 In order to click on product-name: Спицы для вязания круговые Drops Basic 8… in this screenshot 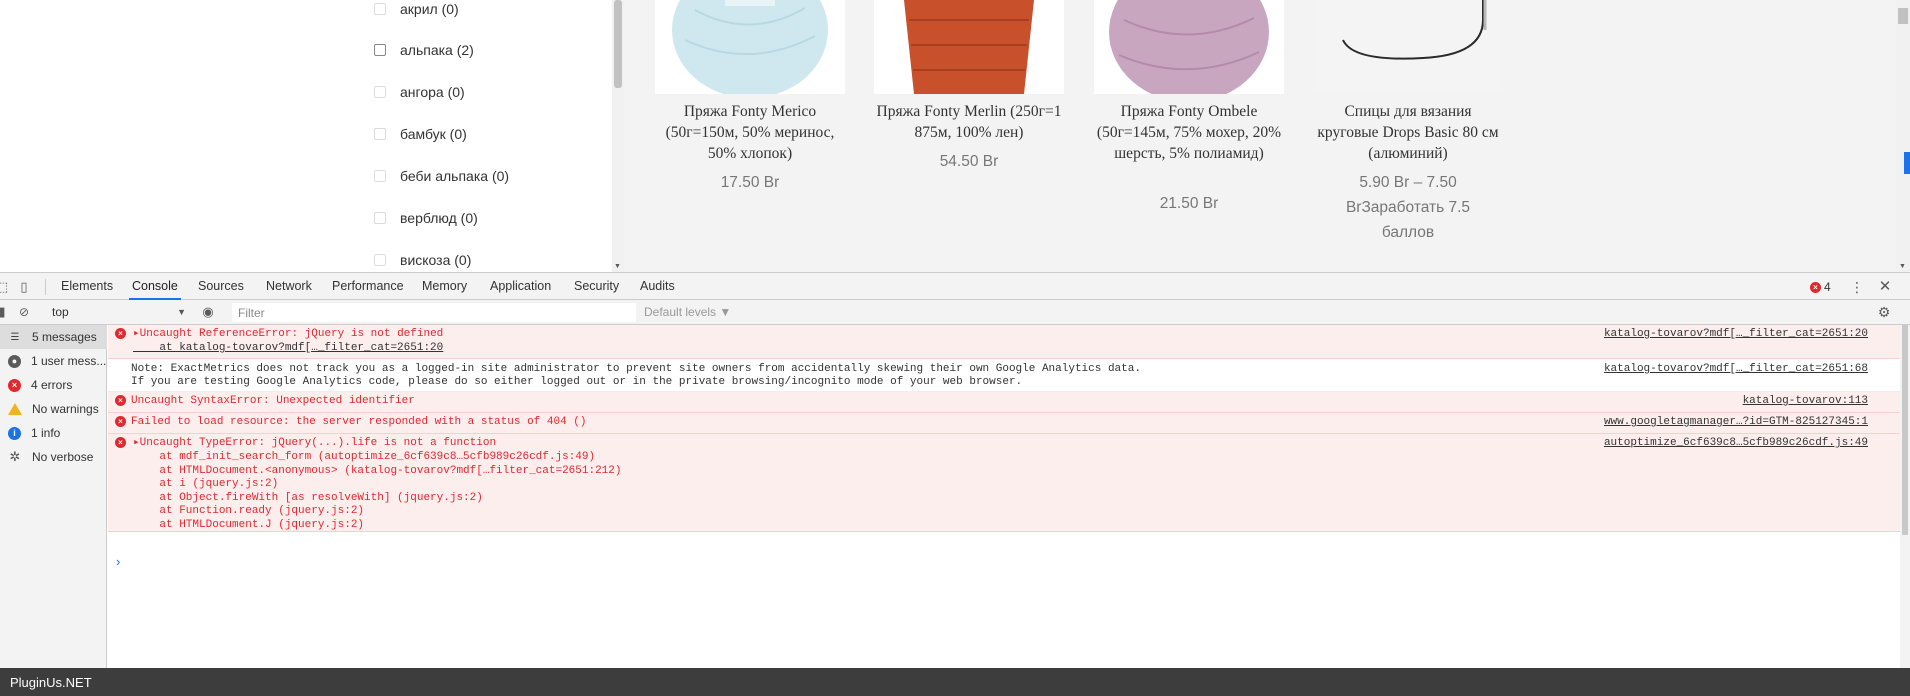, I will do `click(1408, 132)`.